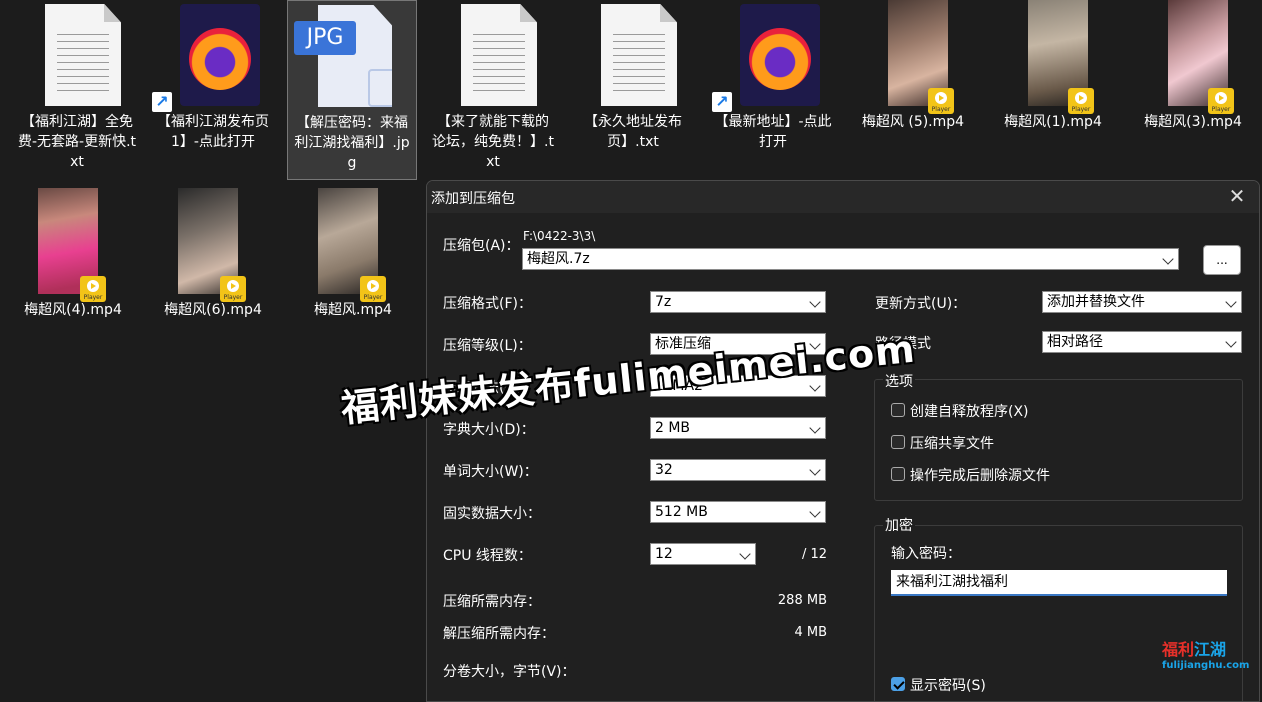  I want to click on file-name: 【最新地址】-点此打开, so click(773, 132).